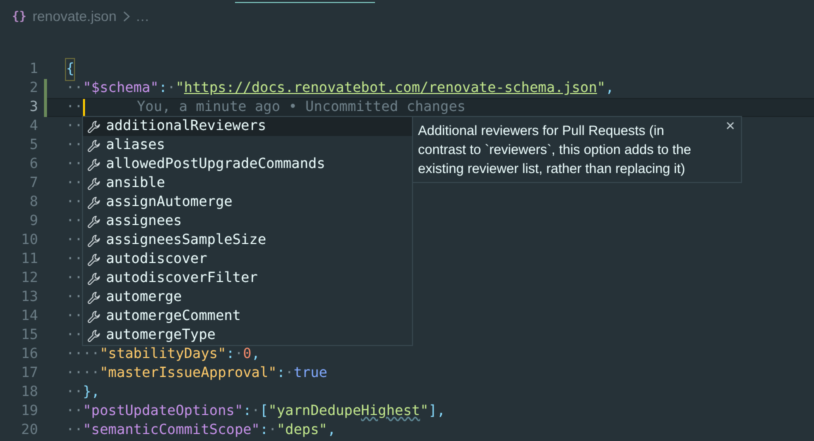  Describe the element at coordinates (315, 411) in the screenshot. I see `json-string: "yarnDedupe` at that location.